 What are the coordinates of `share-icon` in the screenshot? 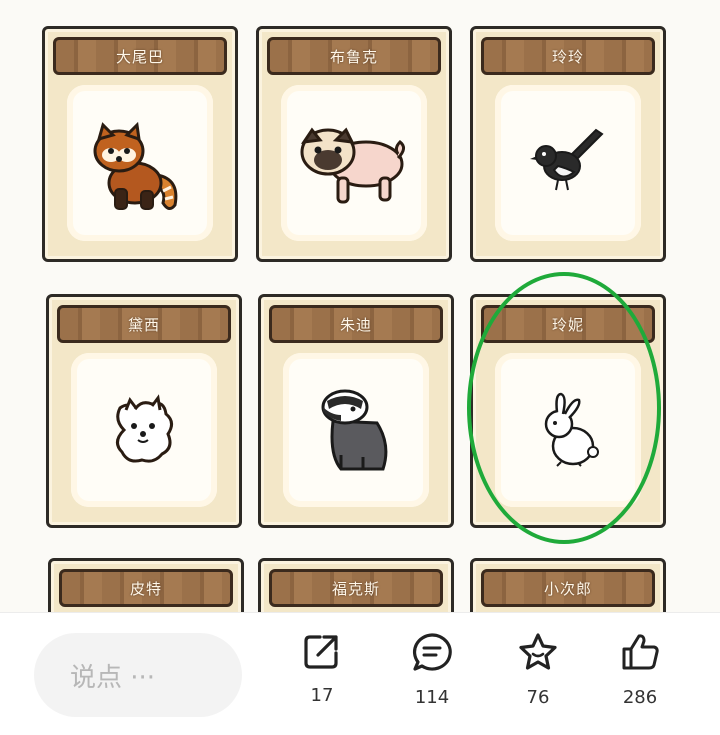 It's located at (321, 652).